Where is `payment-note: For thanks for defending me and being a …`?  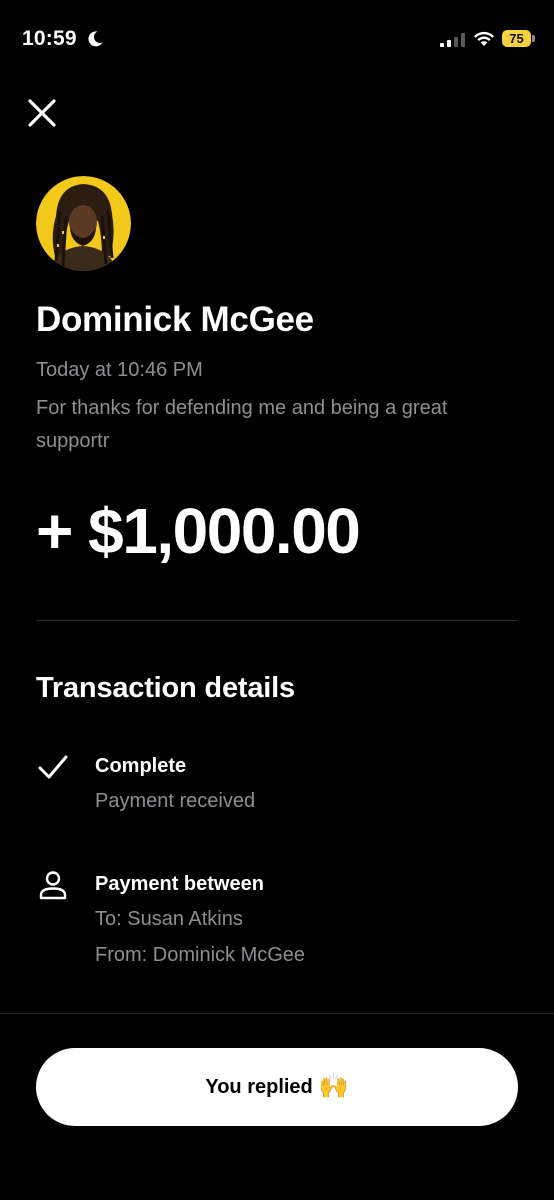
payment-note: For thanks for defending me and being a … is located at coordinates (242, 424).